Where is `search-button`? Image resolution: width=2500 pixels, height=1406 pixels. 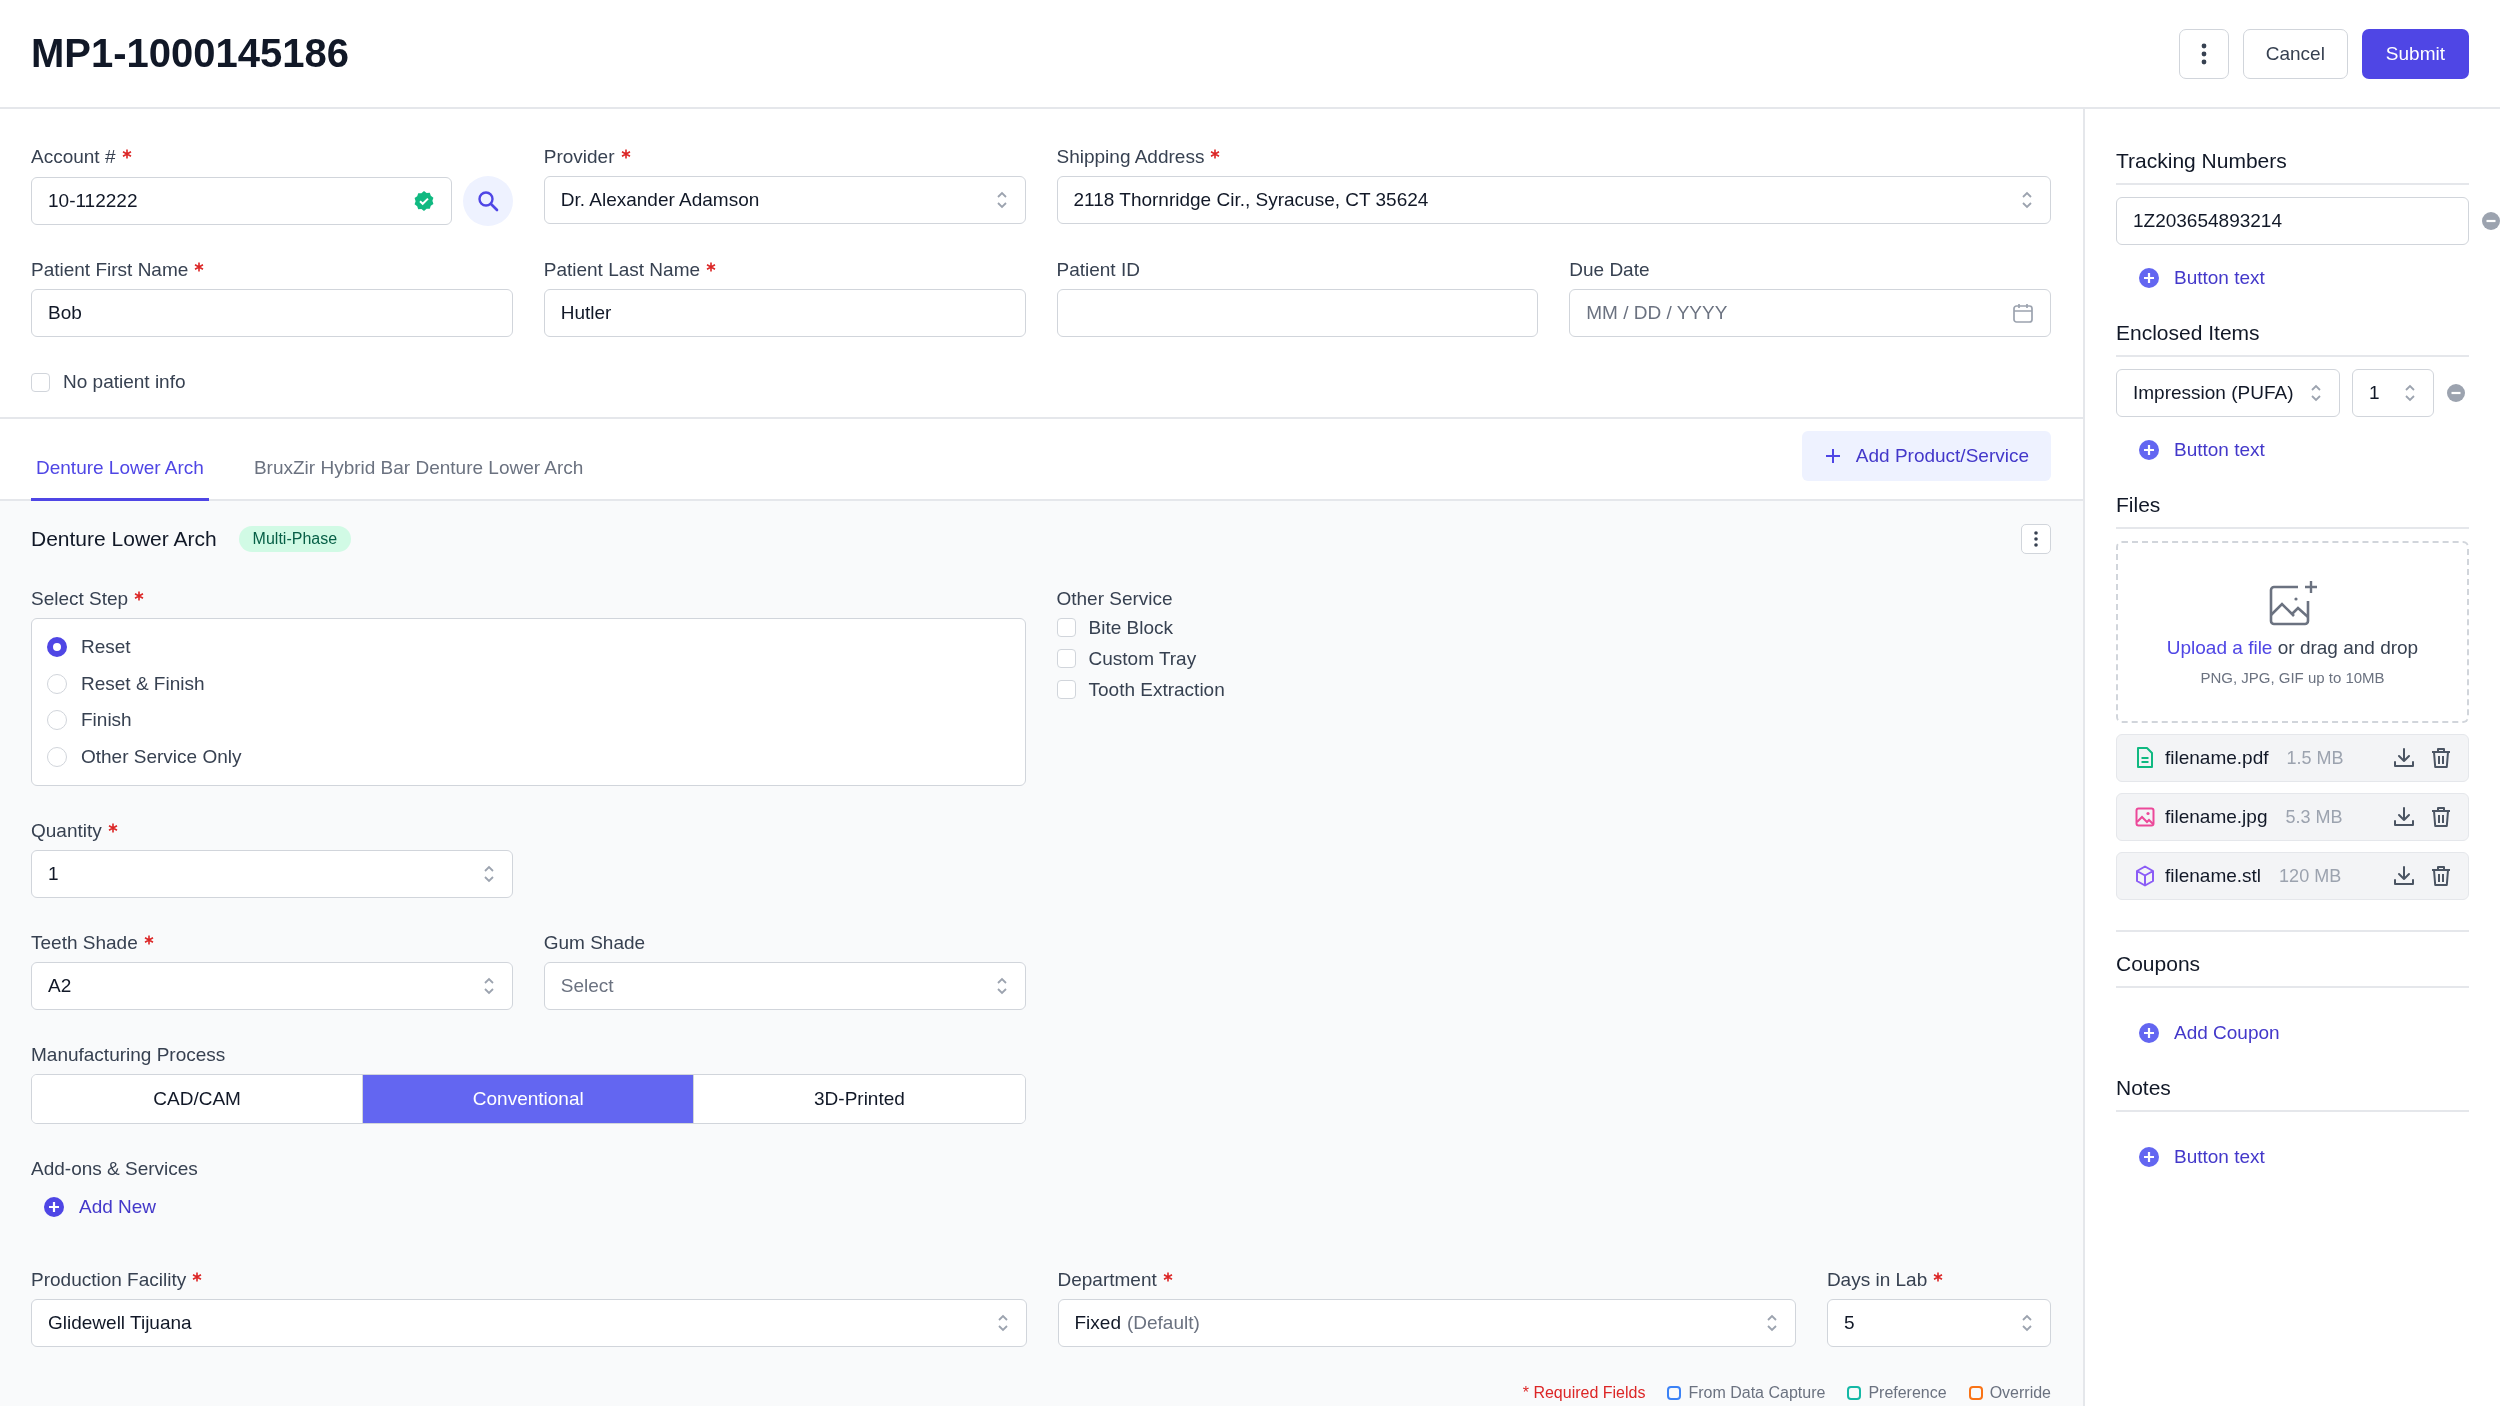 search-button is located at coordinates (487, 201).